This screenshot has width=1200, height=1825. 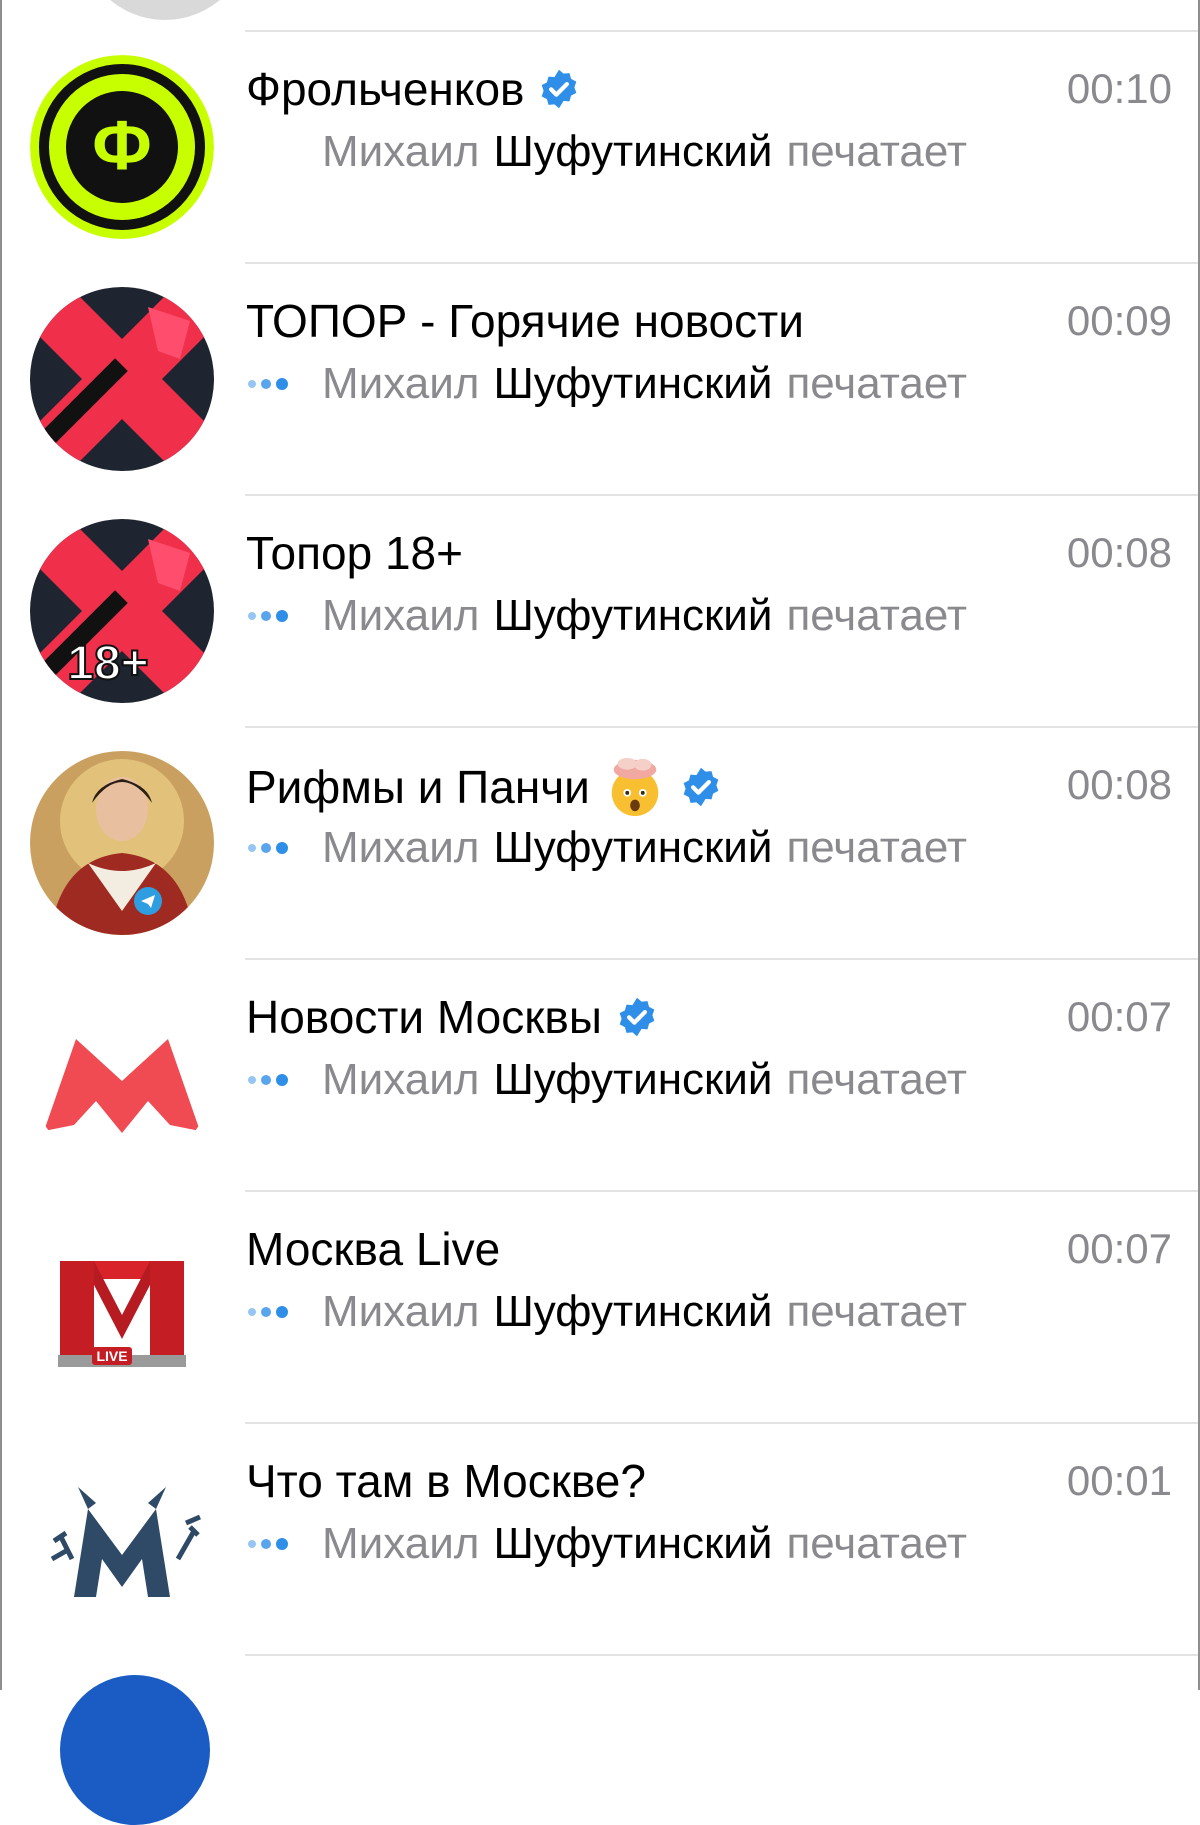 I want to click on chat-time: 00:10, so click(x=1119, y=88).